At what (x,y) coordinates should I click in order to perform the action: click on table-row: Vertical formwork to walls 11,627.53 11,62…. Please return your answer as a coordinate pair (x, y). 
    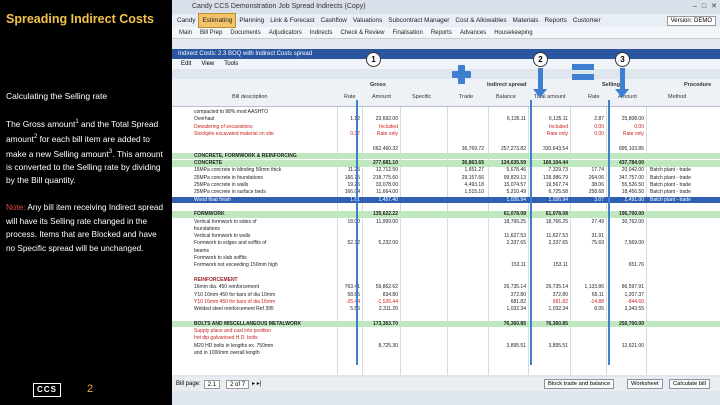
    Looking at the image, I should click on (446, 236).